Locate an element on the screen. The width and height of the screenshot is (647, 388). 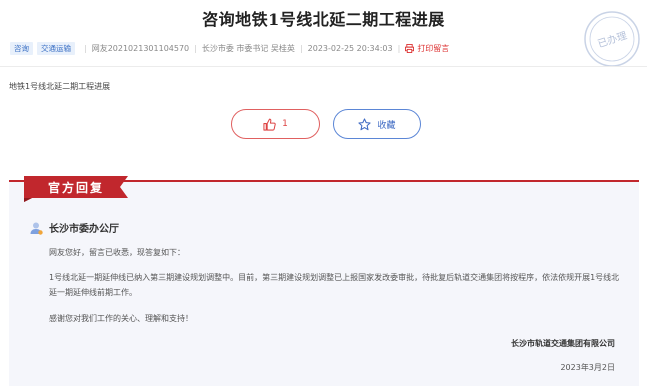
favorite-button: 收藏 is located at coordinates (377, 124).